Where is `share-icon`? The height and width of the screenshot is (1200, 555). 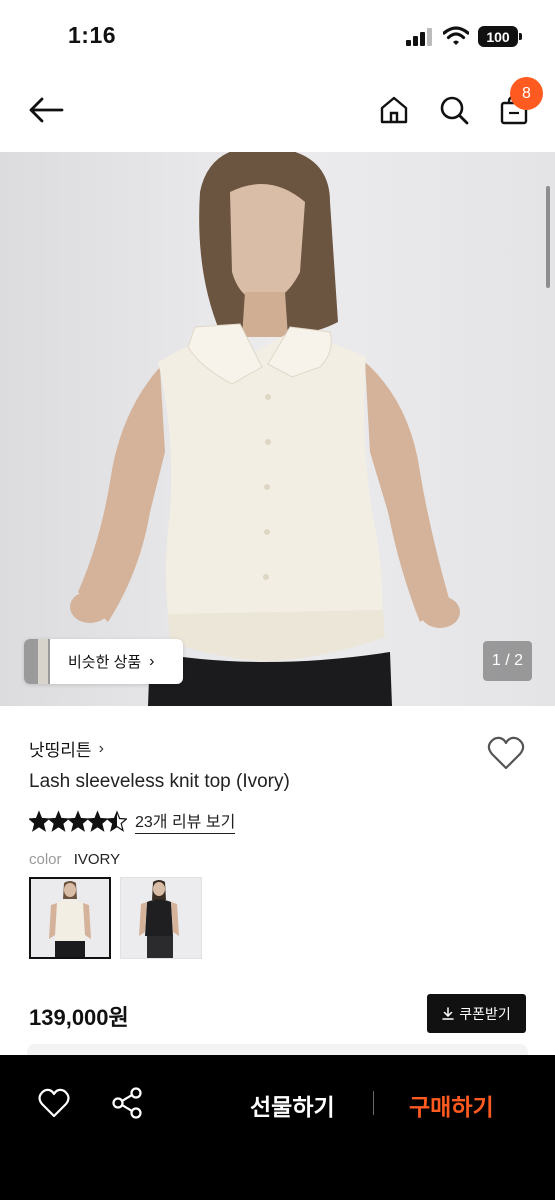
share-icon is located at coordinates (127, 1103).